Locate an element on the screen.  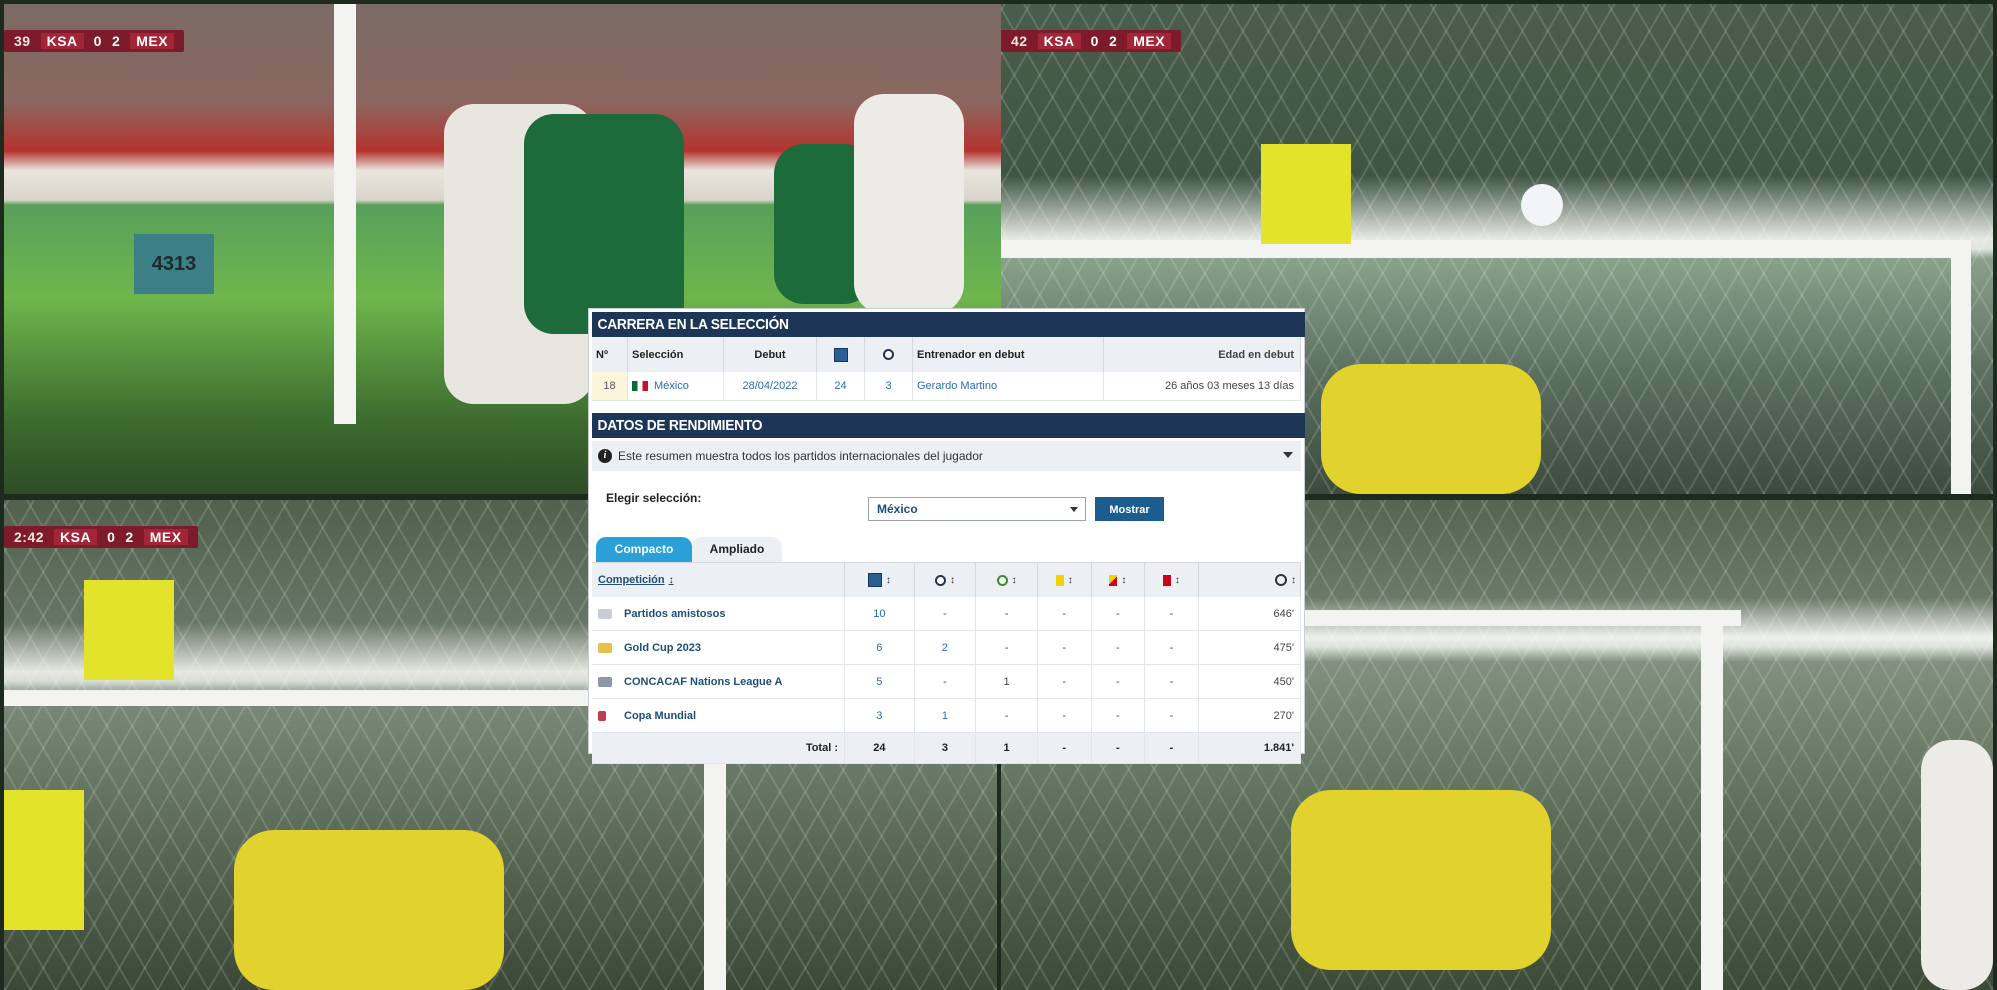
world-cup-icon is located at coordinates (602, 715).